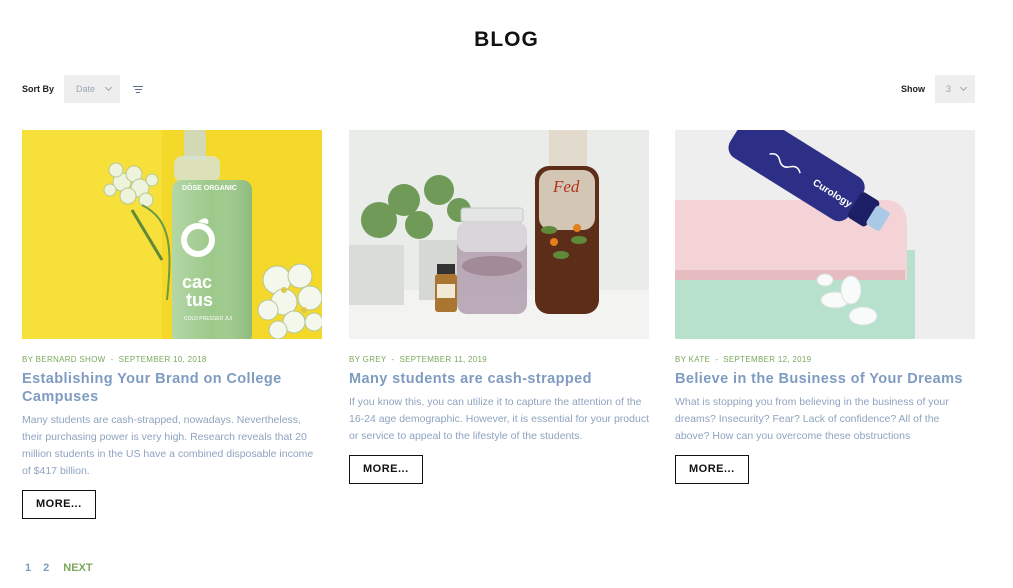 The height and width of the screenshot is (588, 1013). Describe the element at coordinates (208, 319) in the screenshot. I see `bottle-caption: COLD PRESSED JUI` at that location.